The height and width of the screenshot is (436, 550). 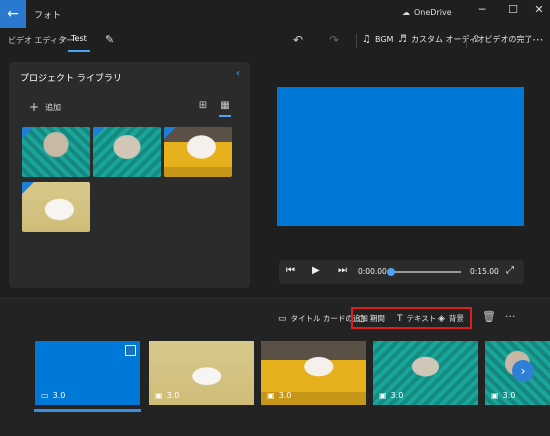 I want to click on app-title: フォト, so click(x=48, y=16).